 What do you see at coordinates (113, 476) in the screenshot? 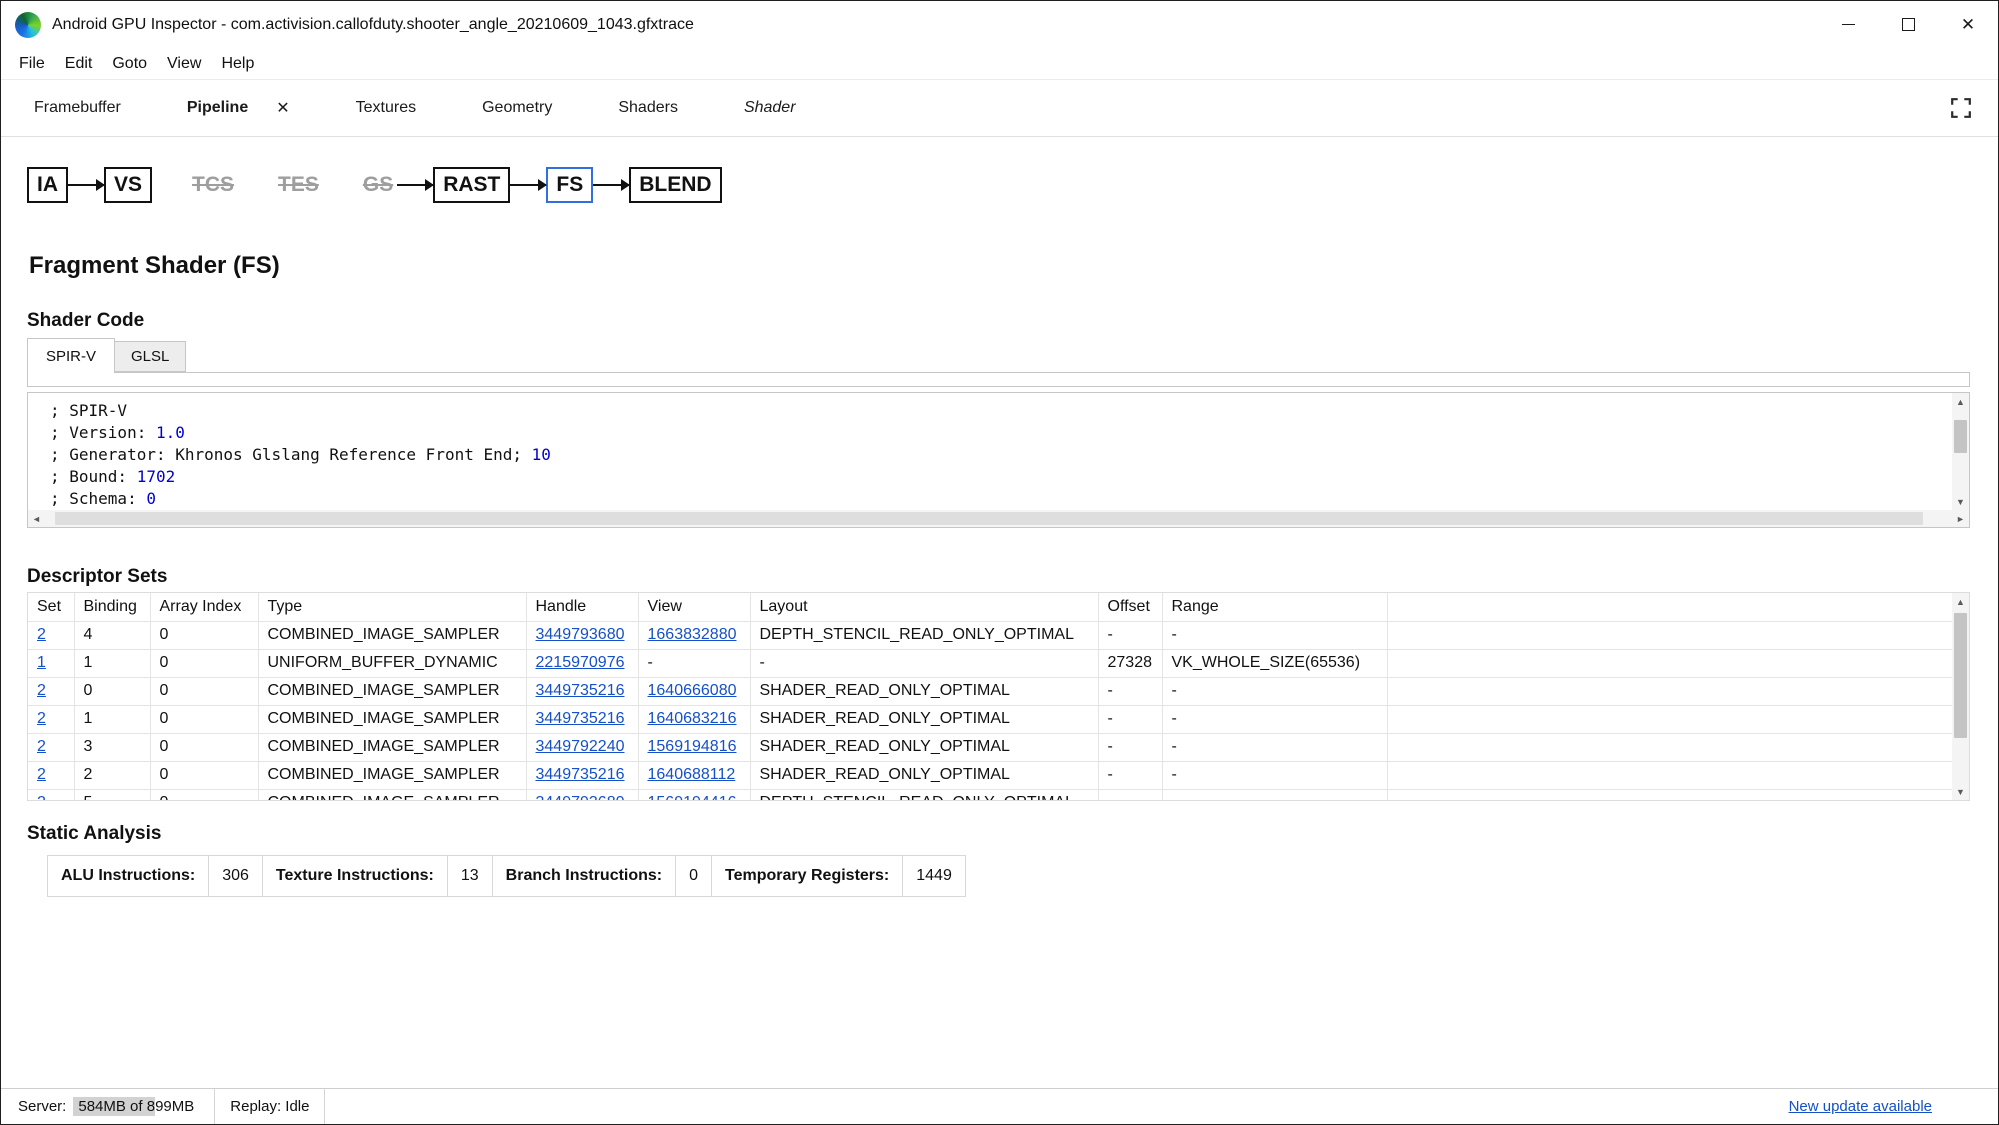
I see `code-line: ; Bound: 1702` at bounding box center [113, 476].